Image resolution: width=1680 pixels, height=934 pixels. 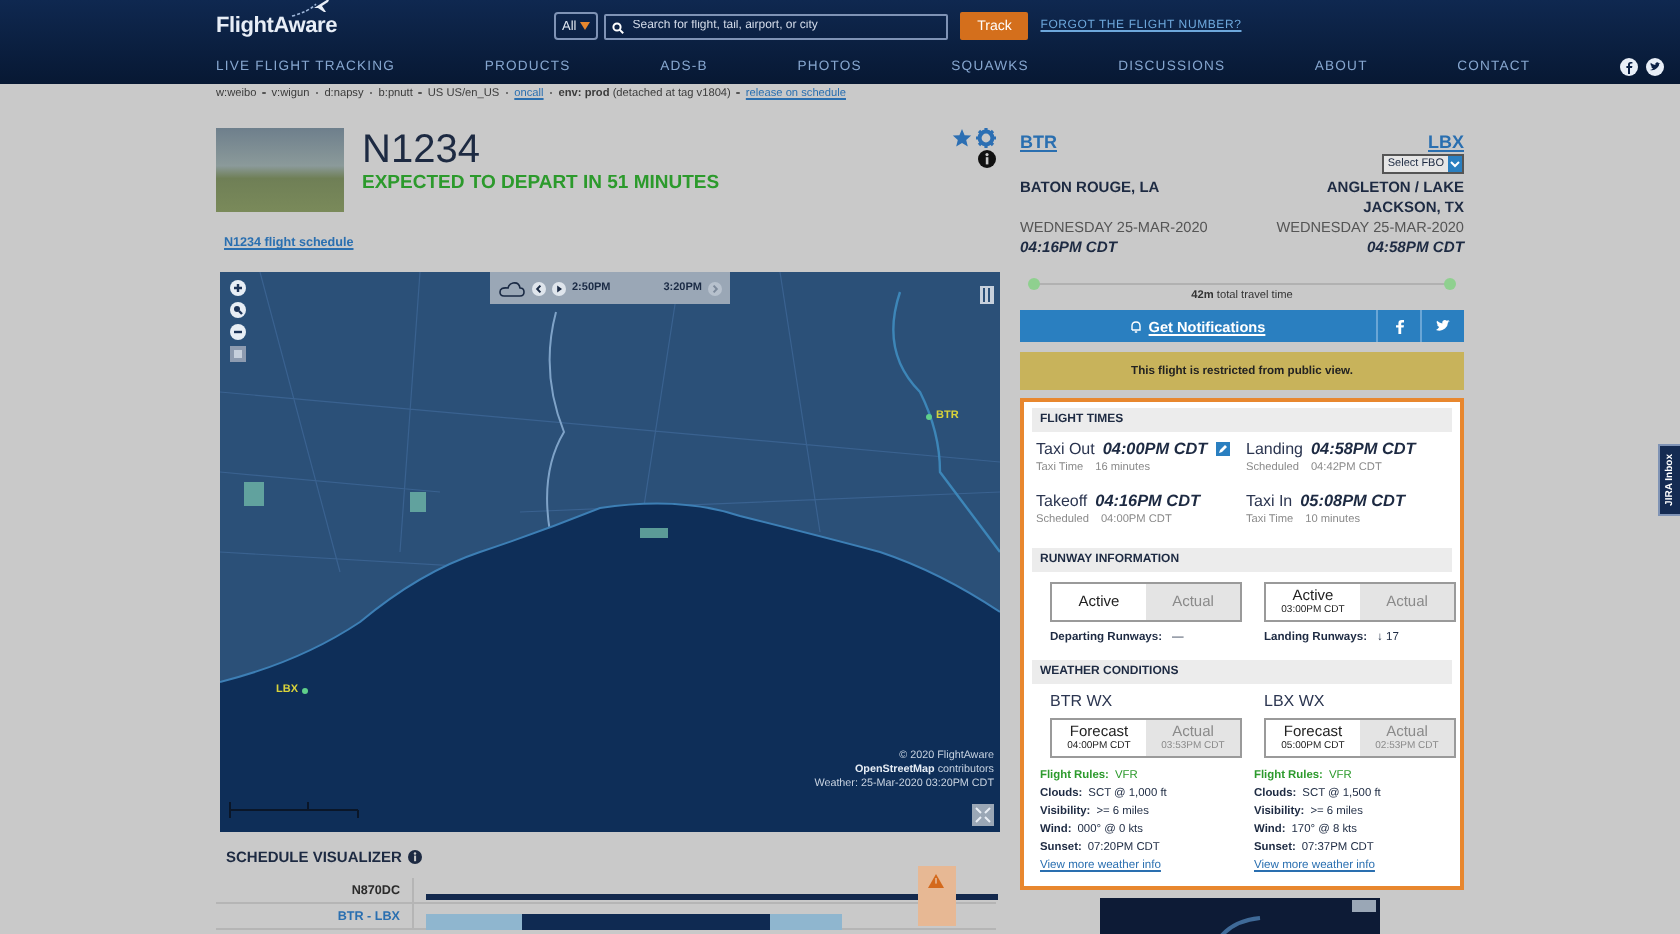 What do you see at coordinates (512, 288) in the screenshot?
I see `cloud-icon` at bounding box center [512, 288].